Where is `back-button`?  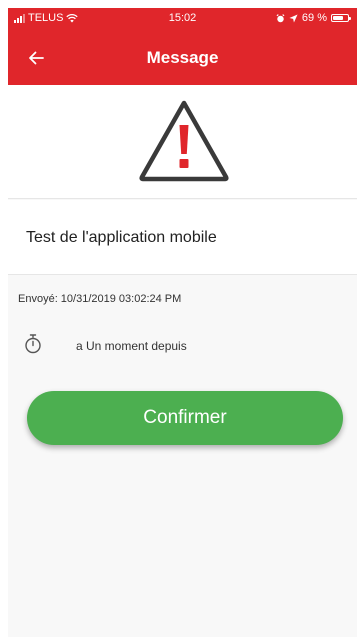
back-button is located at coordinates (36, 58).